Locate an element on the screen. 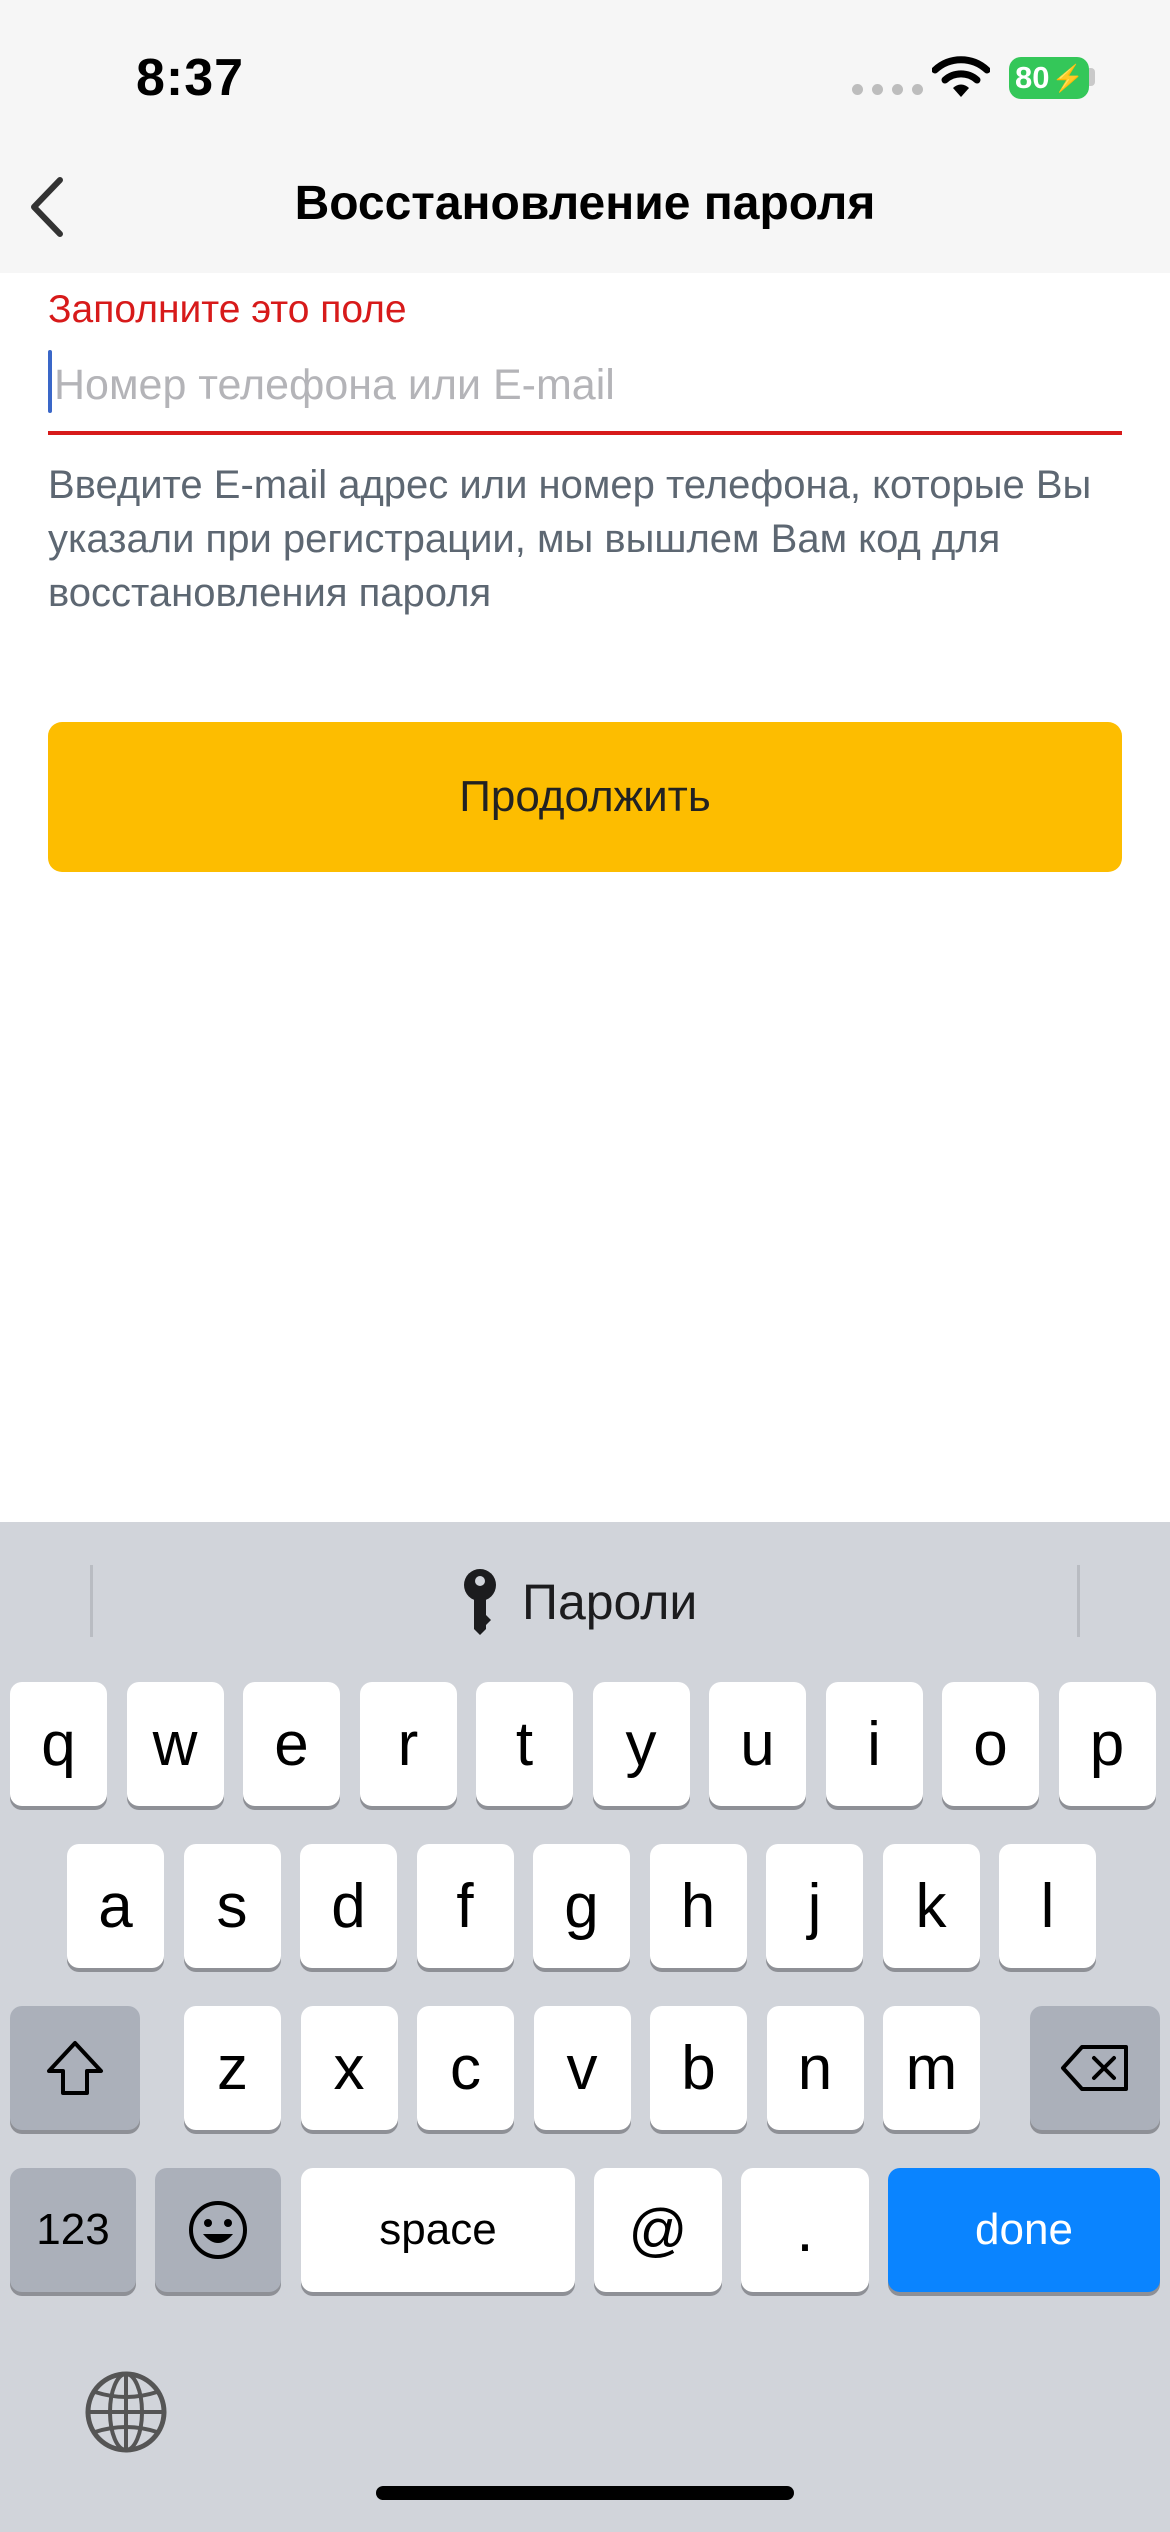  backspace-icon is located at coordinates (1094, 2068).